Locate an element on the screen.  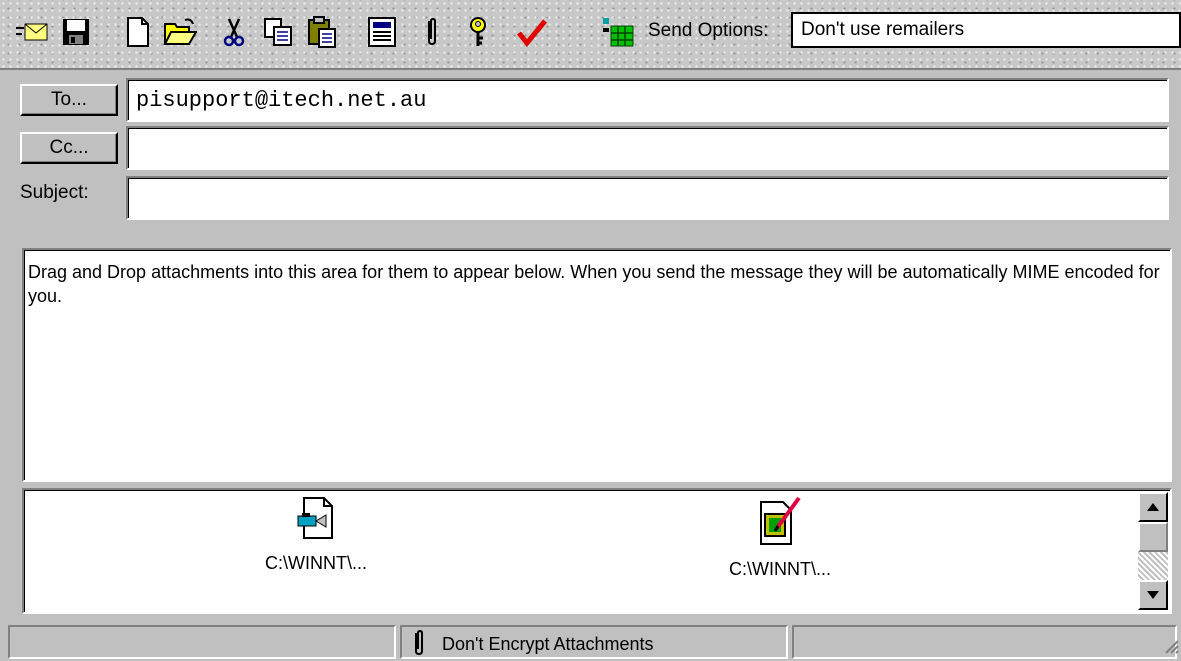
arrow-up-icon is located at coordinates (1153, 507).